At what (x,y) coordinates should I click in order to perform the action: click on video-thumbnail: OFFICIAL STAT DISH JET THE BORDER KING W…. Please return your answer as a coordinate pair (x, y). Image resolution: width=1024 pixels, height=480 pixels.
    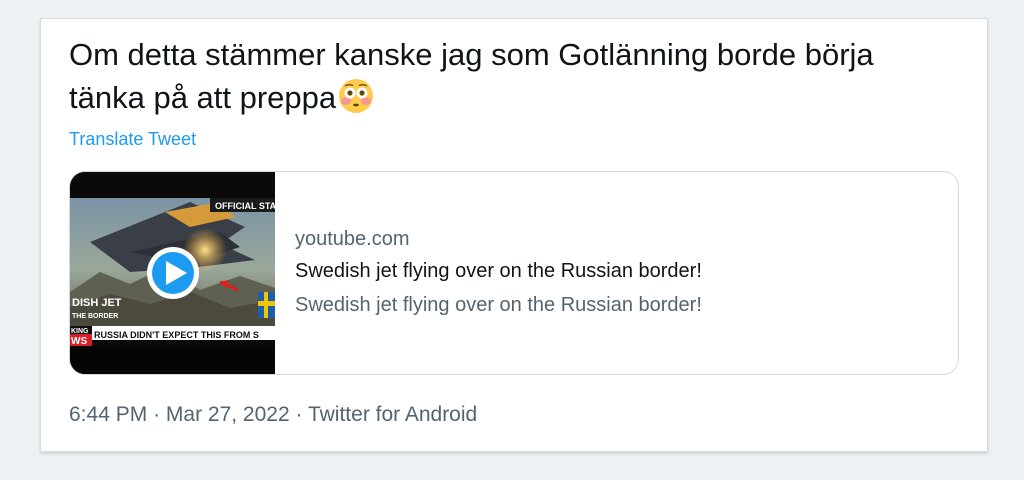
    Looking at the image, I should click on (172, 273).